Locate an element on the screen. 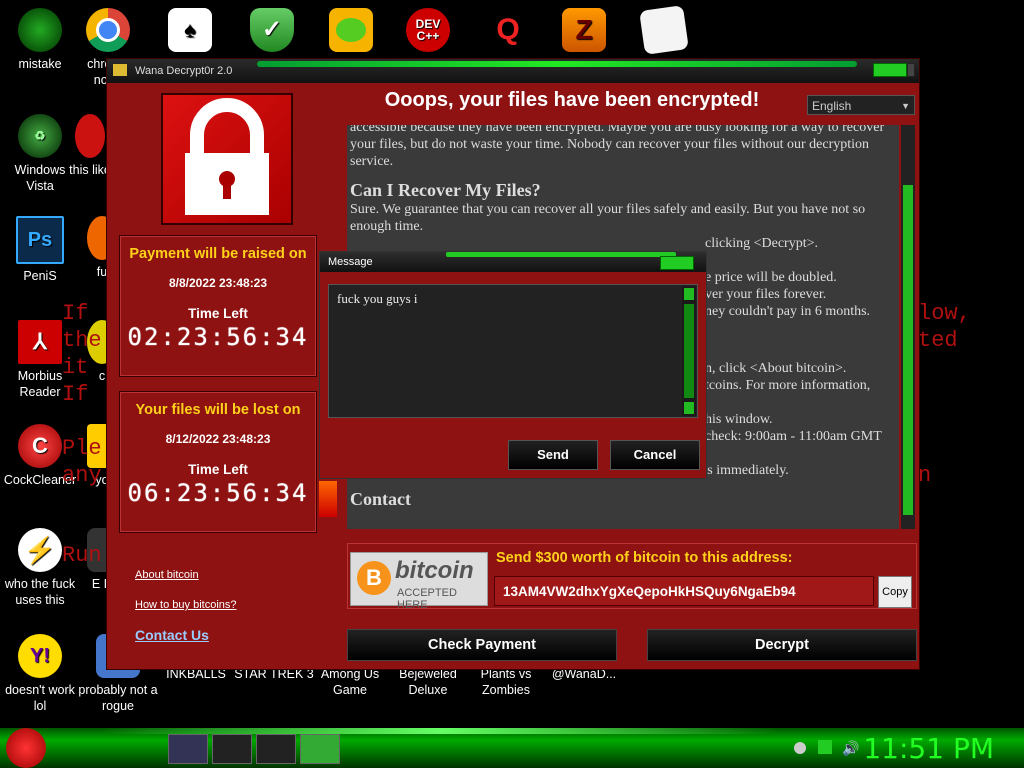 This screenshot has width=1024, height=768. contact-us-link: Contact Us is located at coordinates (172, 635).